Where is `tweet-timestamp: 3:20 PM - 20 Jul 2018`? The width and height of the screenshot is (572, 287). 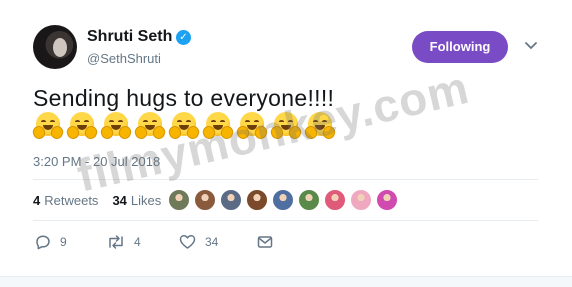 tweet-timestamp: 3:20 PM - 20 Jul 2018 is located at coordinates (96, 161).